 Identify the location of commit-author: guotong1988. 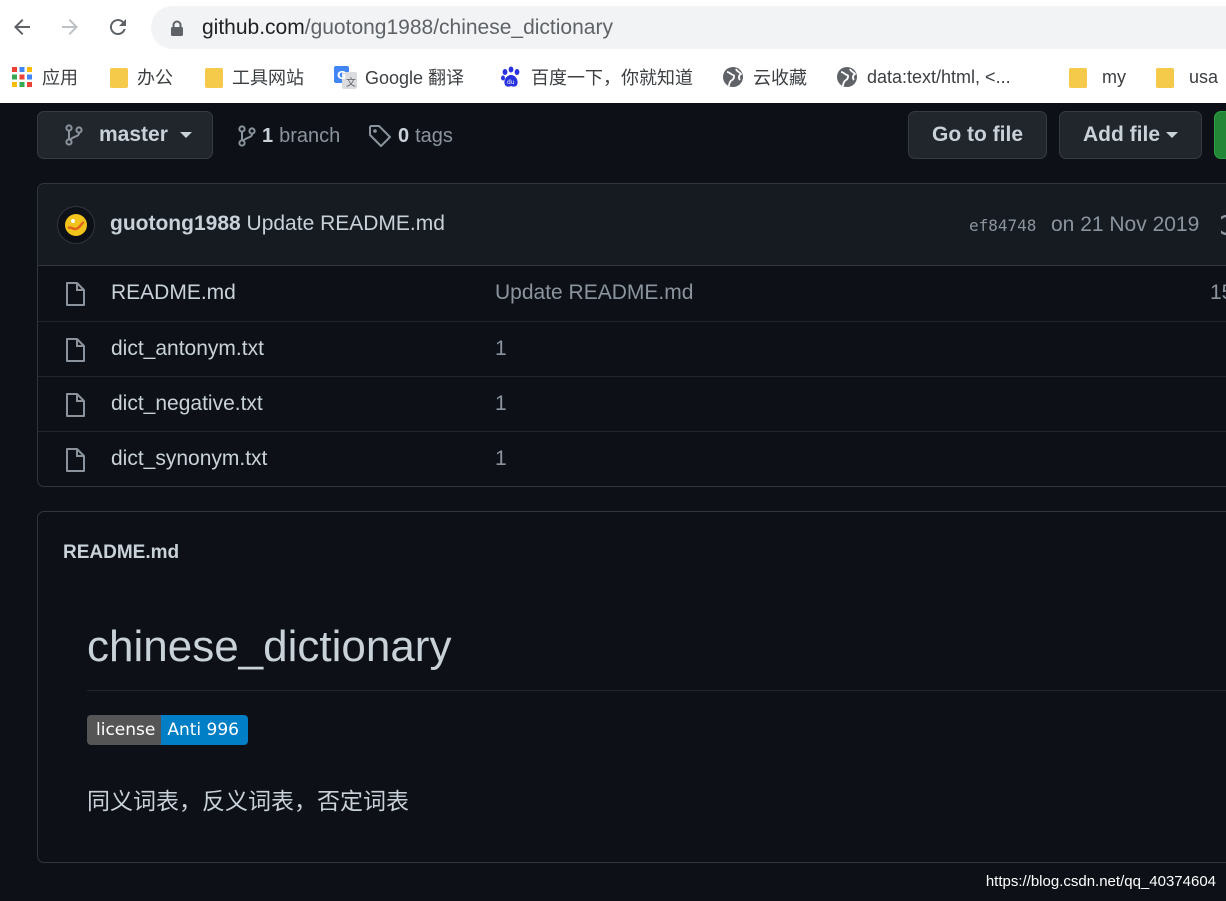
(175, 223).